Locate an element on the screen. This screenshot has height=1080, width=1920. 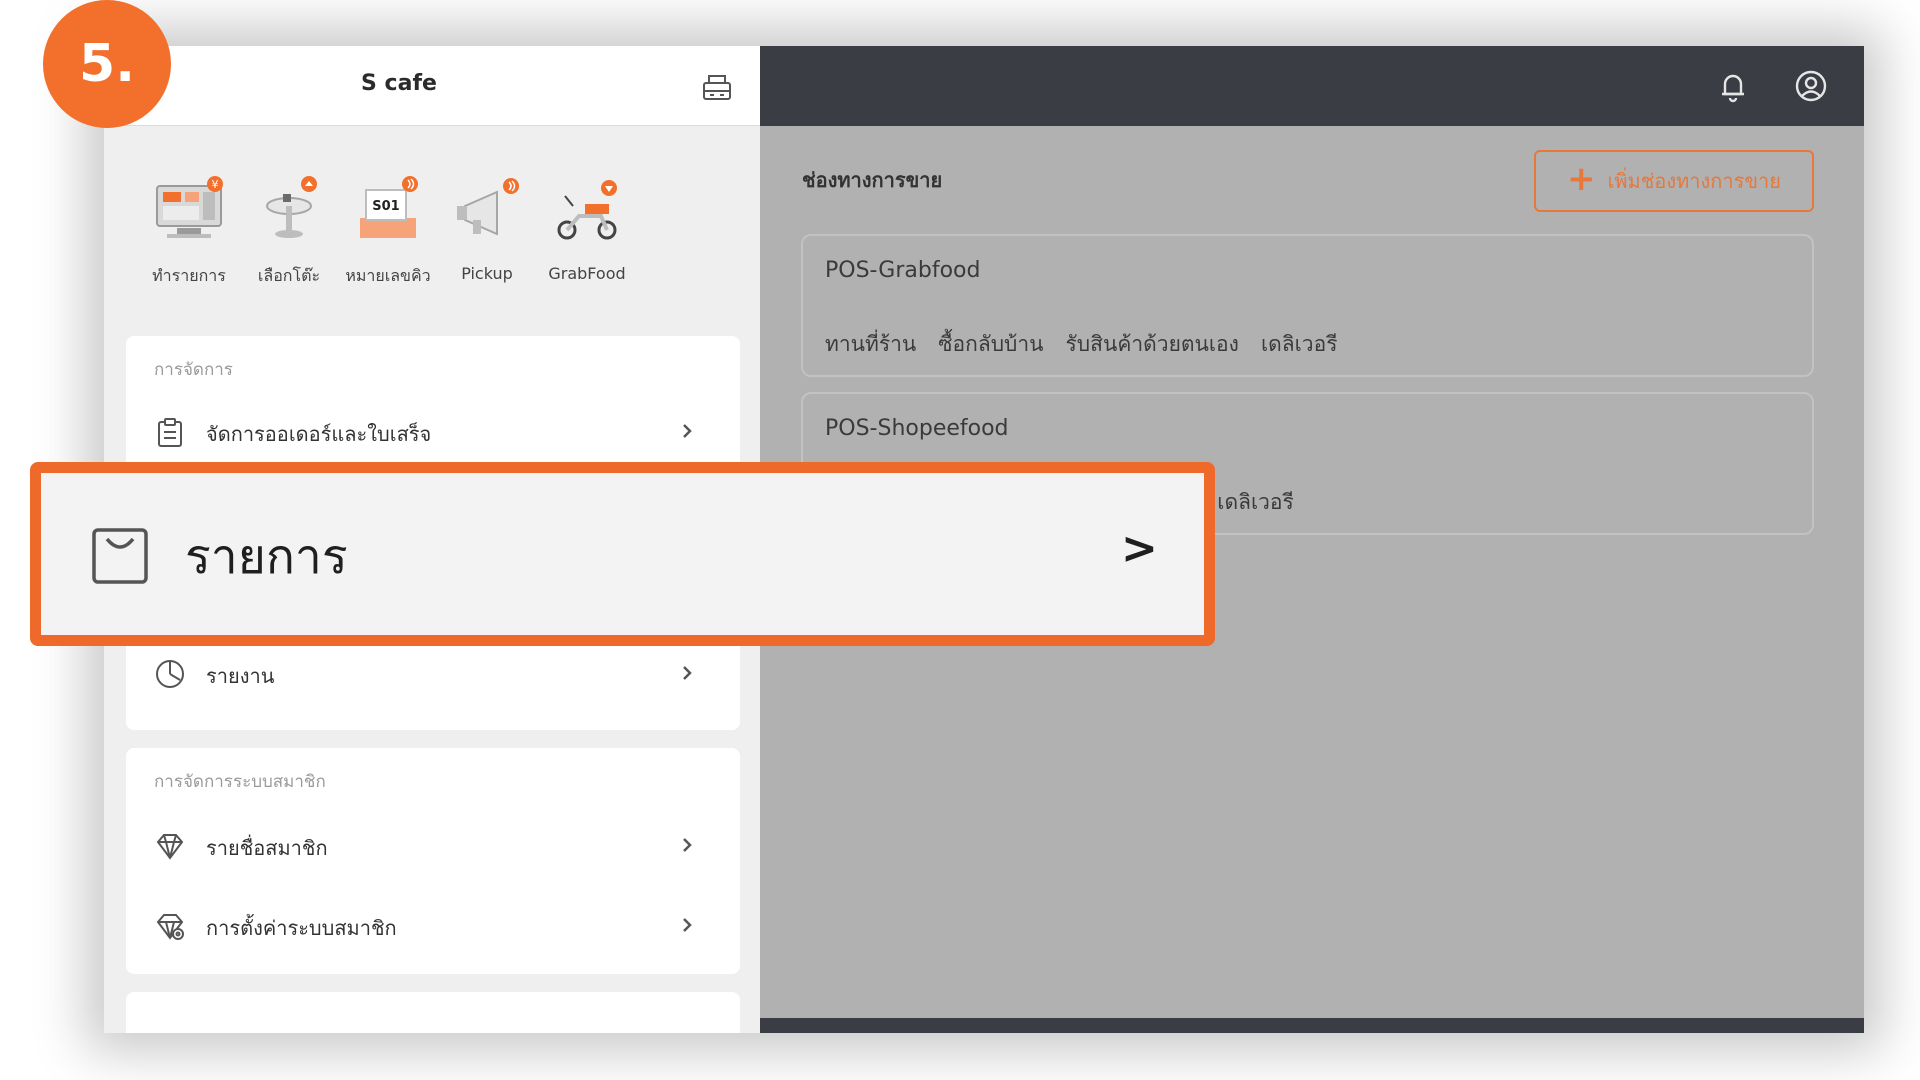
add-sales-channel-button: + เพิ่มช่องทางการขาย is located at coordinates (1674, 181).